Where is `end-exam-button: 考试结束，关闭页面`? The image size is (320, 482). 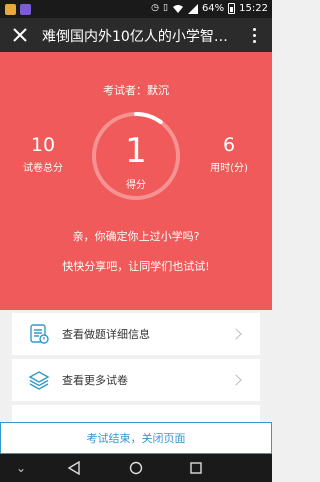
end-exam-button: 考试结束，关闭页面 is located at coordinates (136, 438).